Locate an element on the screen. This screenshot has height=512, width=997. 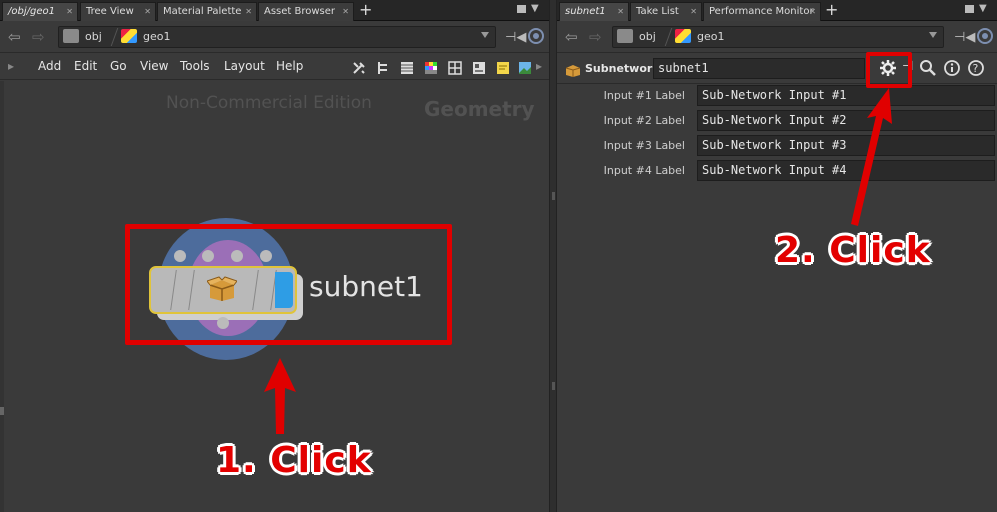
network-menu-bar: ▸ Add Edit Go View Tools Layout Help ▸ is located at coordinates (274, 67).